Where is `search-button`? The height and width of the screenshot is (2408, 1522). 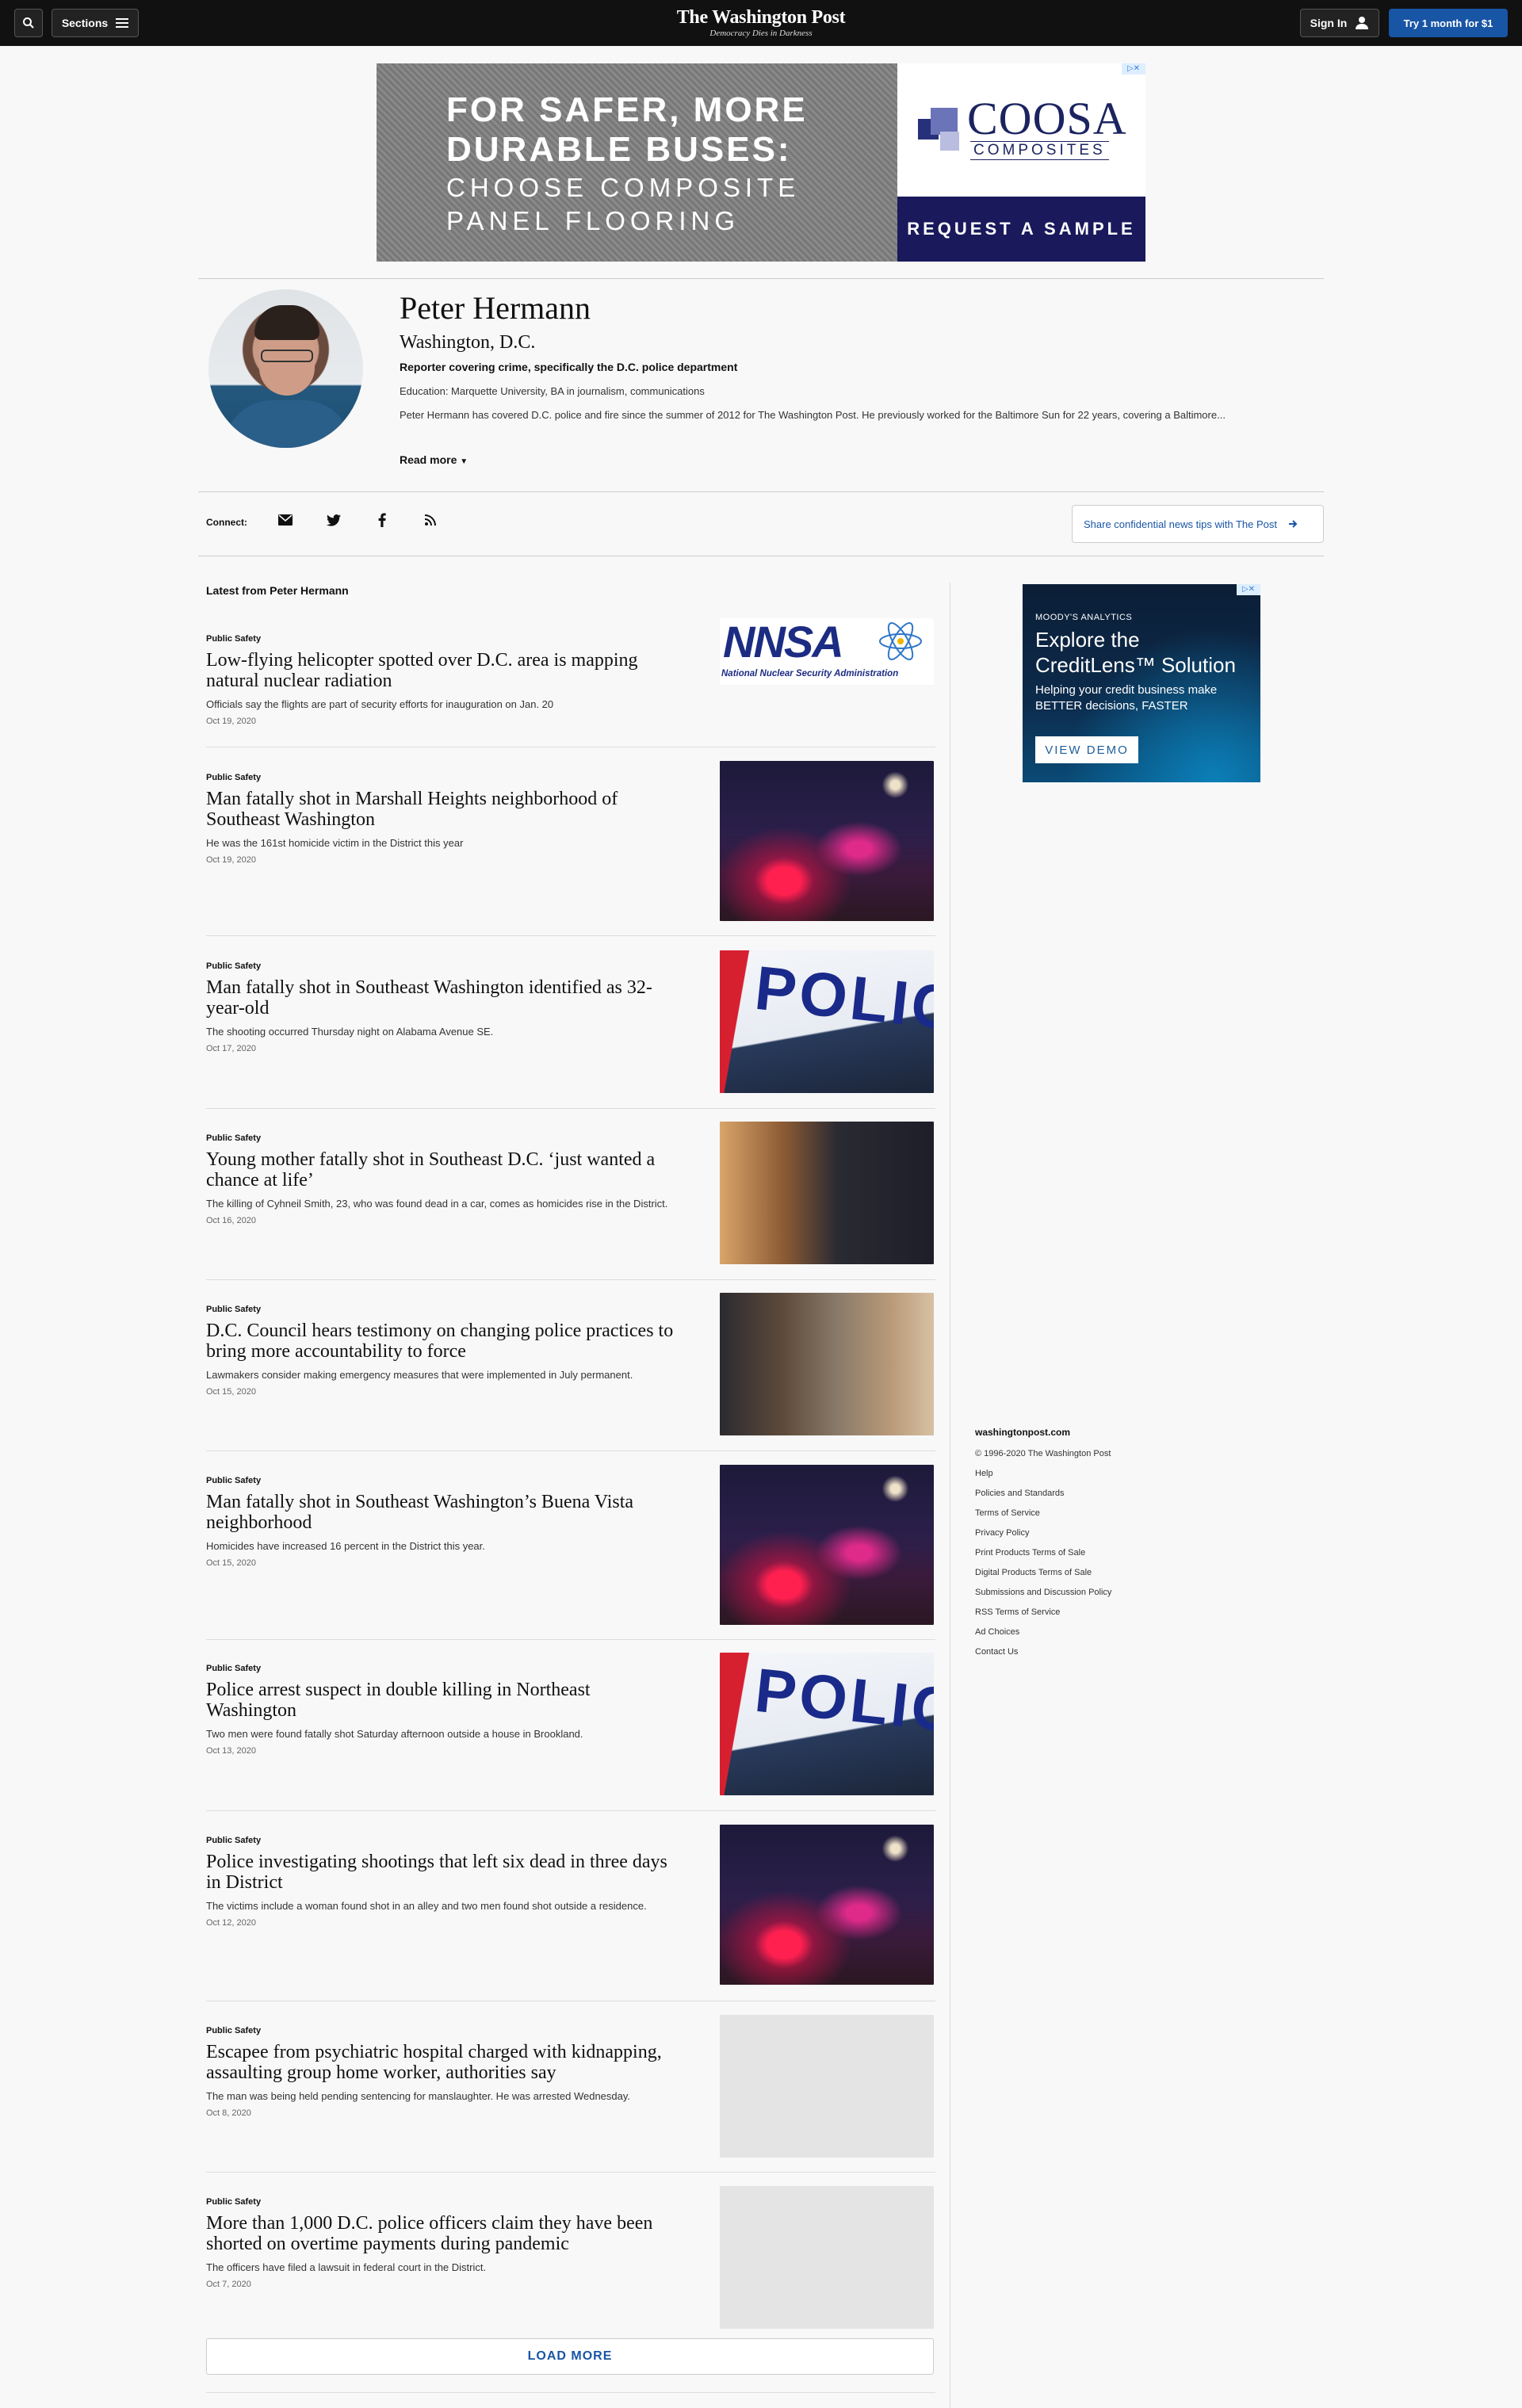 search-button is located at coordinates (28, 23).